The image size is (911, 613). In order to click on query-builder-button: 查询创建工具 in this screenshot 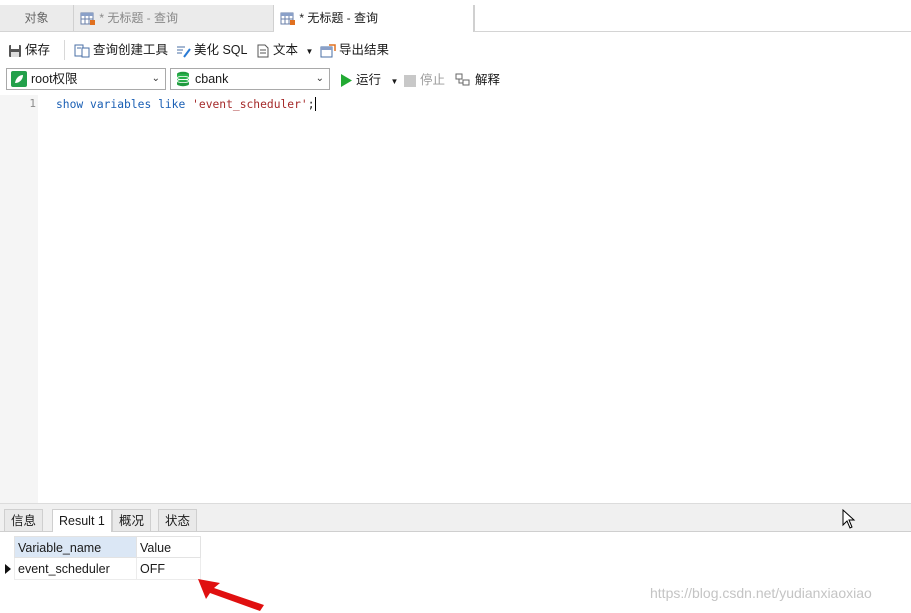, I will do `click(121, 50)`.